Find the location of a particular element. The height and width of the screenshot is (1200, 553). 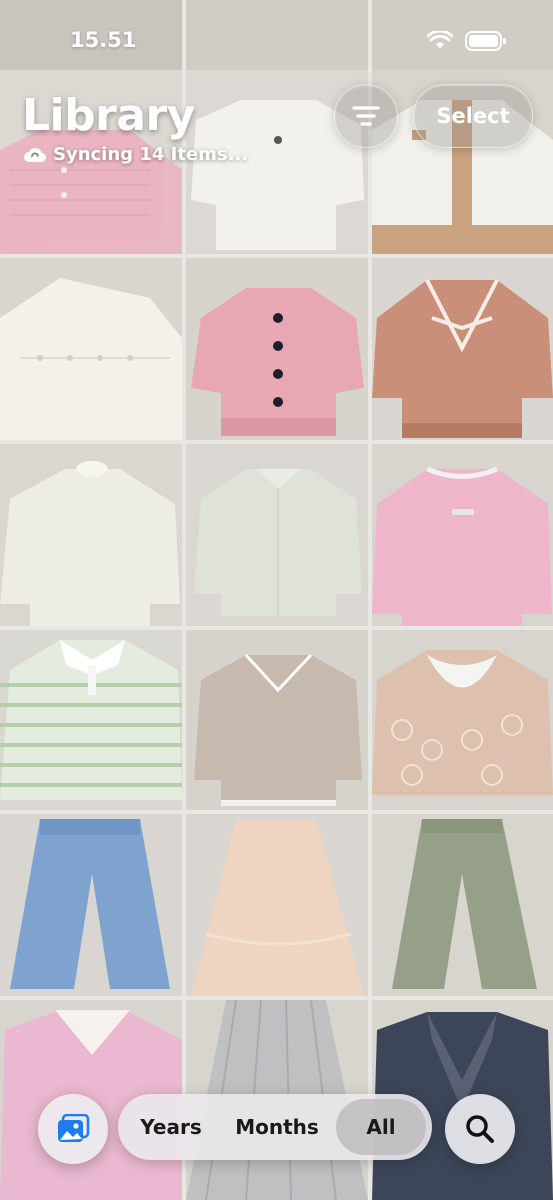

select-button: Select is located at coordinates (473, 116).